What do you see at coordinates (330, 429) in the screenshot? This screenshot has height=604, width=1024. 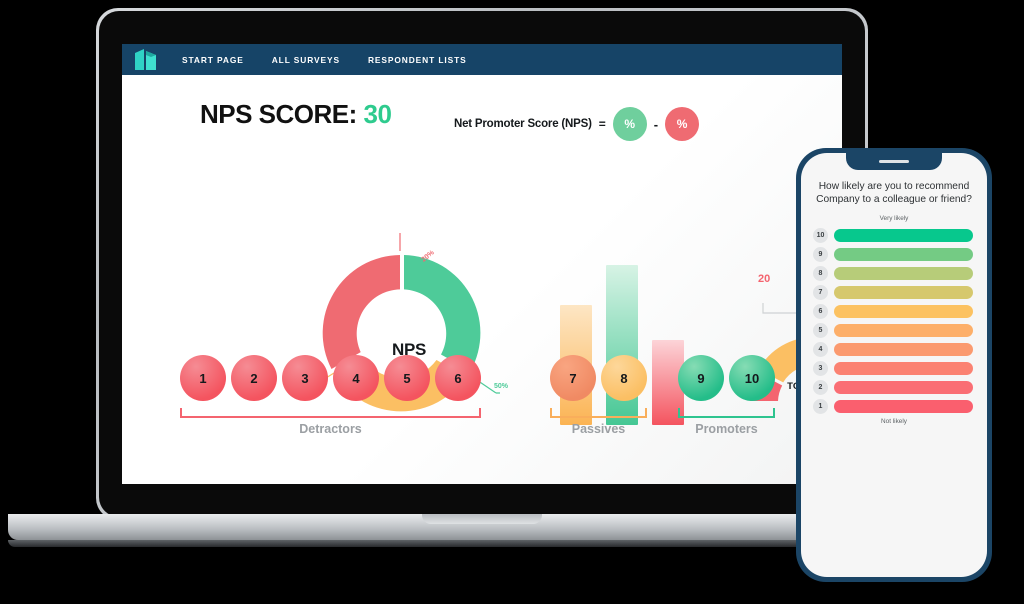 I see `group-label-detractors: Detractors` at bounding box center [330, 429].